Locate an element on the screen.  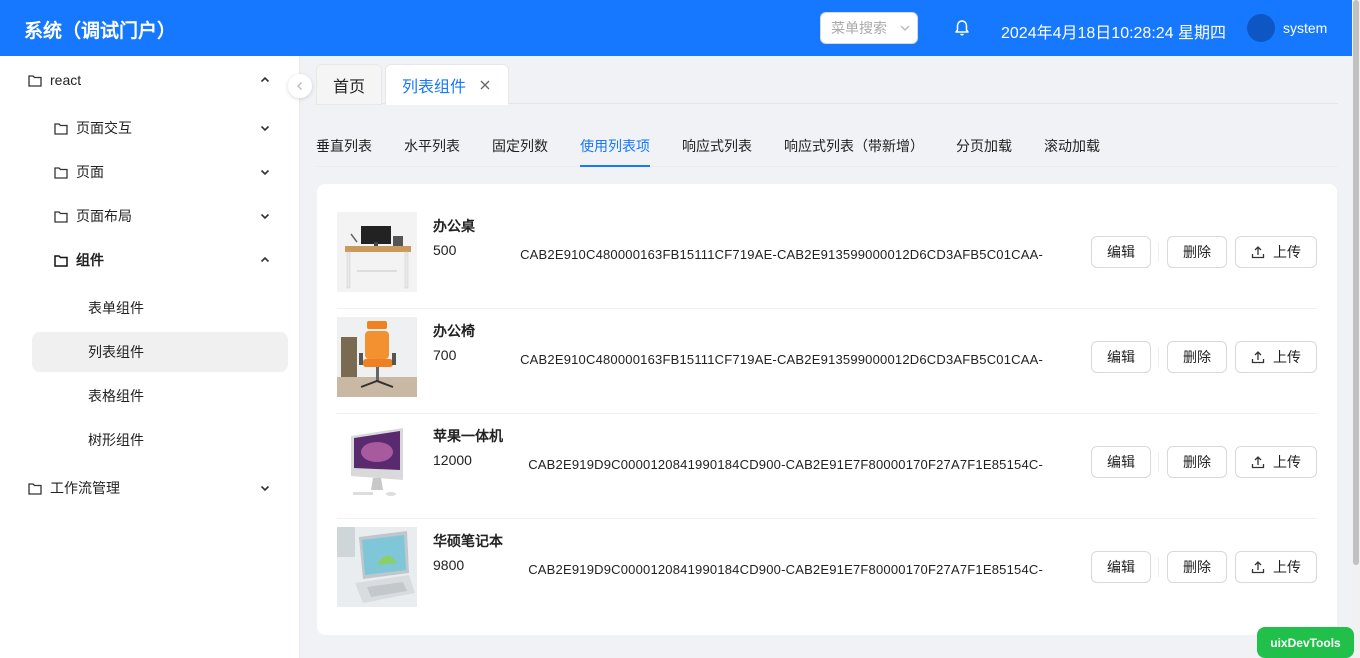
item-name: 办公桌 is located at coordinates (454, 226).